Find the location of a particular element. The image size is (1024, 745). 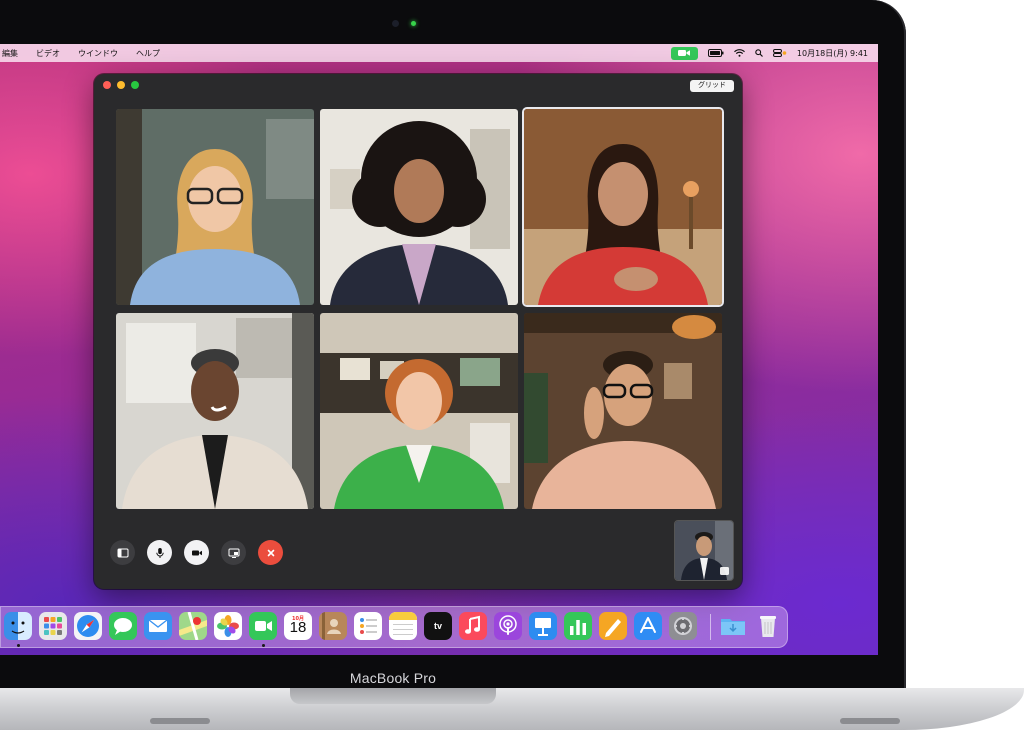

microphone-button is located at coordinates (159, 552).